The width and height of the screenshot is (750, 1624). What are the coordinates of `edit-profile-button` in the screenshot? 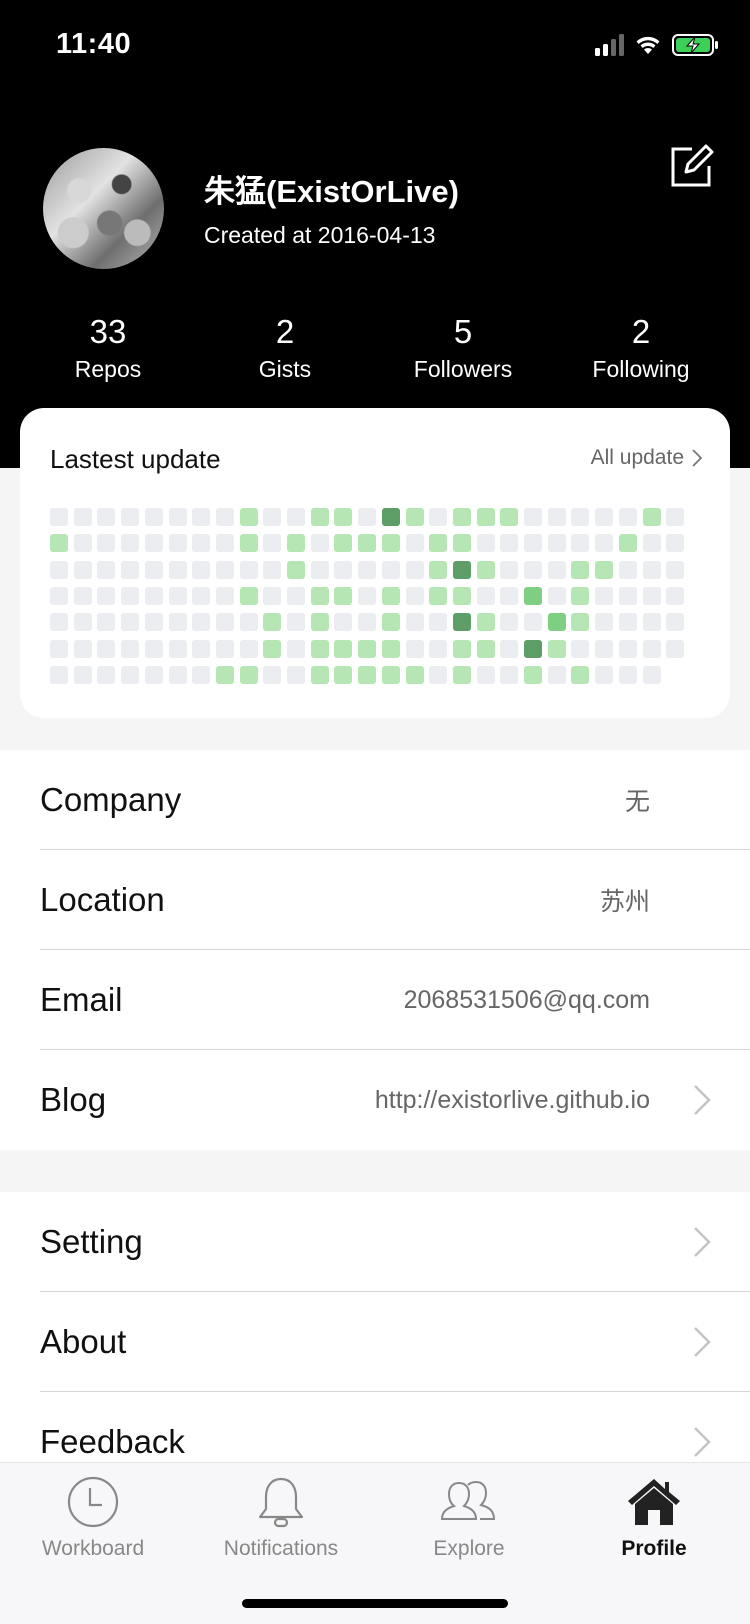 It's located at (691, 167).